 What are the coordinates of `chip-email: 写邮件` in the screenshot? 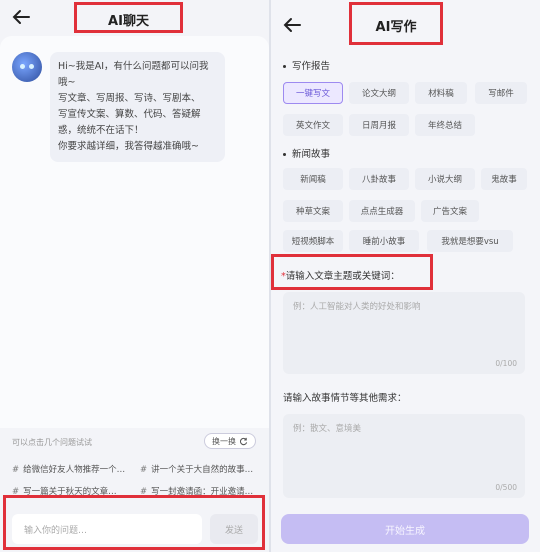 It's located at (501, 93).